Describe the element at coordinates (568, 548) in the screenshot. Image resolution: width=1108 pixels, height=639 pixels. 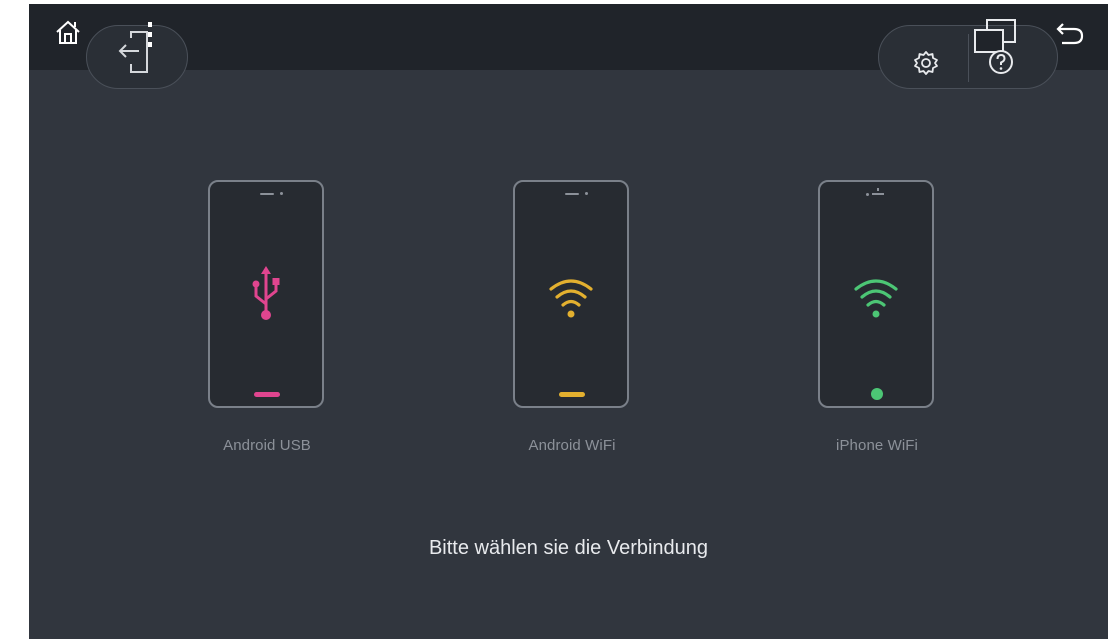
I see `connection-prompt: Bitte wählen sie die Verbindung` at that location.